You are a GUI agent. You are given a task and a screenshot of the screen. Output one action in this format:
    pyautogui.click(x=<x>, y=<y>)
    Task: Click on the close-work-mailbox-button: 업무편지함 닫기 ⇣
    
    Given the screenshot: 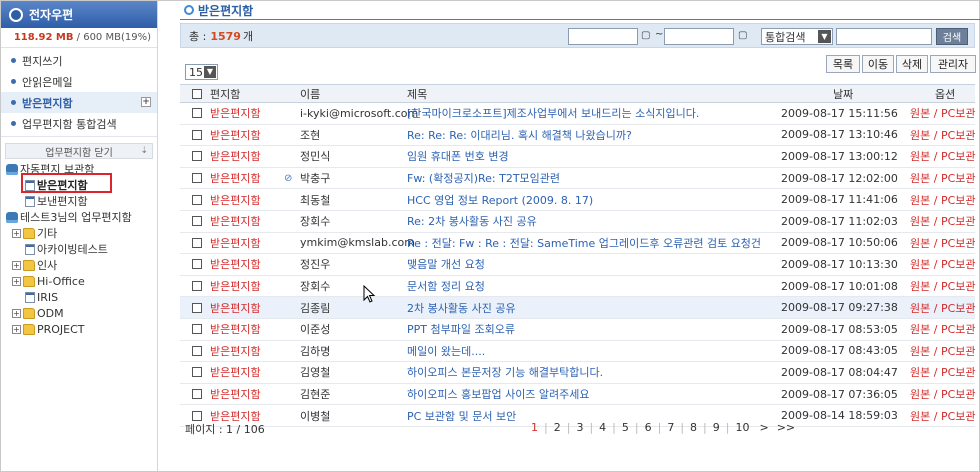 What is the action you would take?
    pyautogui.click(x=79, y=151)
    